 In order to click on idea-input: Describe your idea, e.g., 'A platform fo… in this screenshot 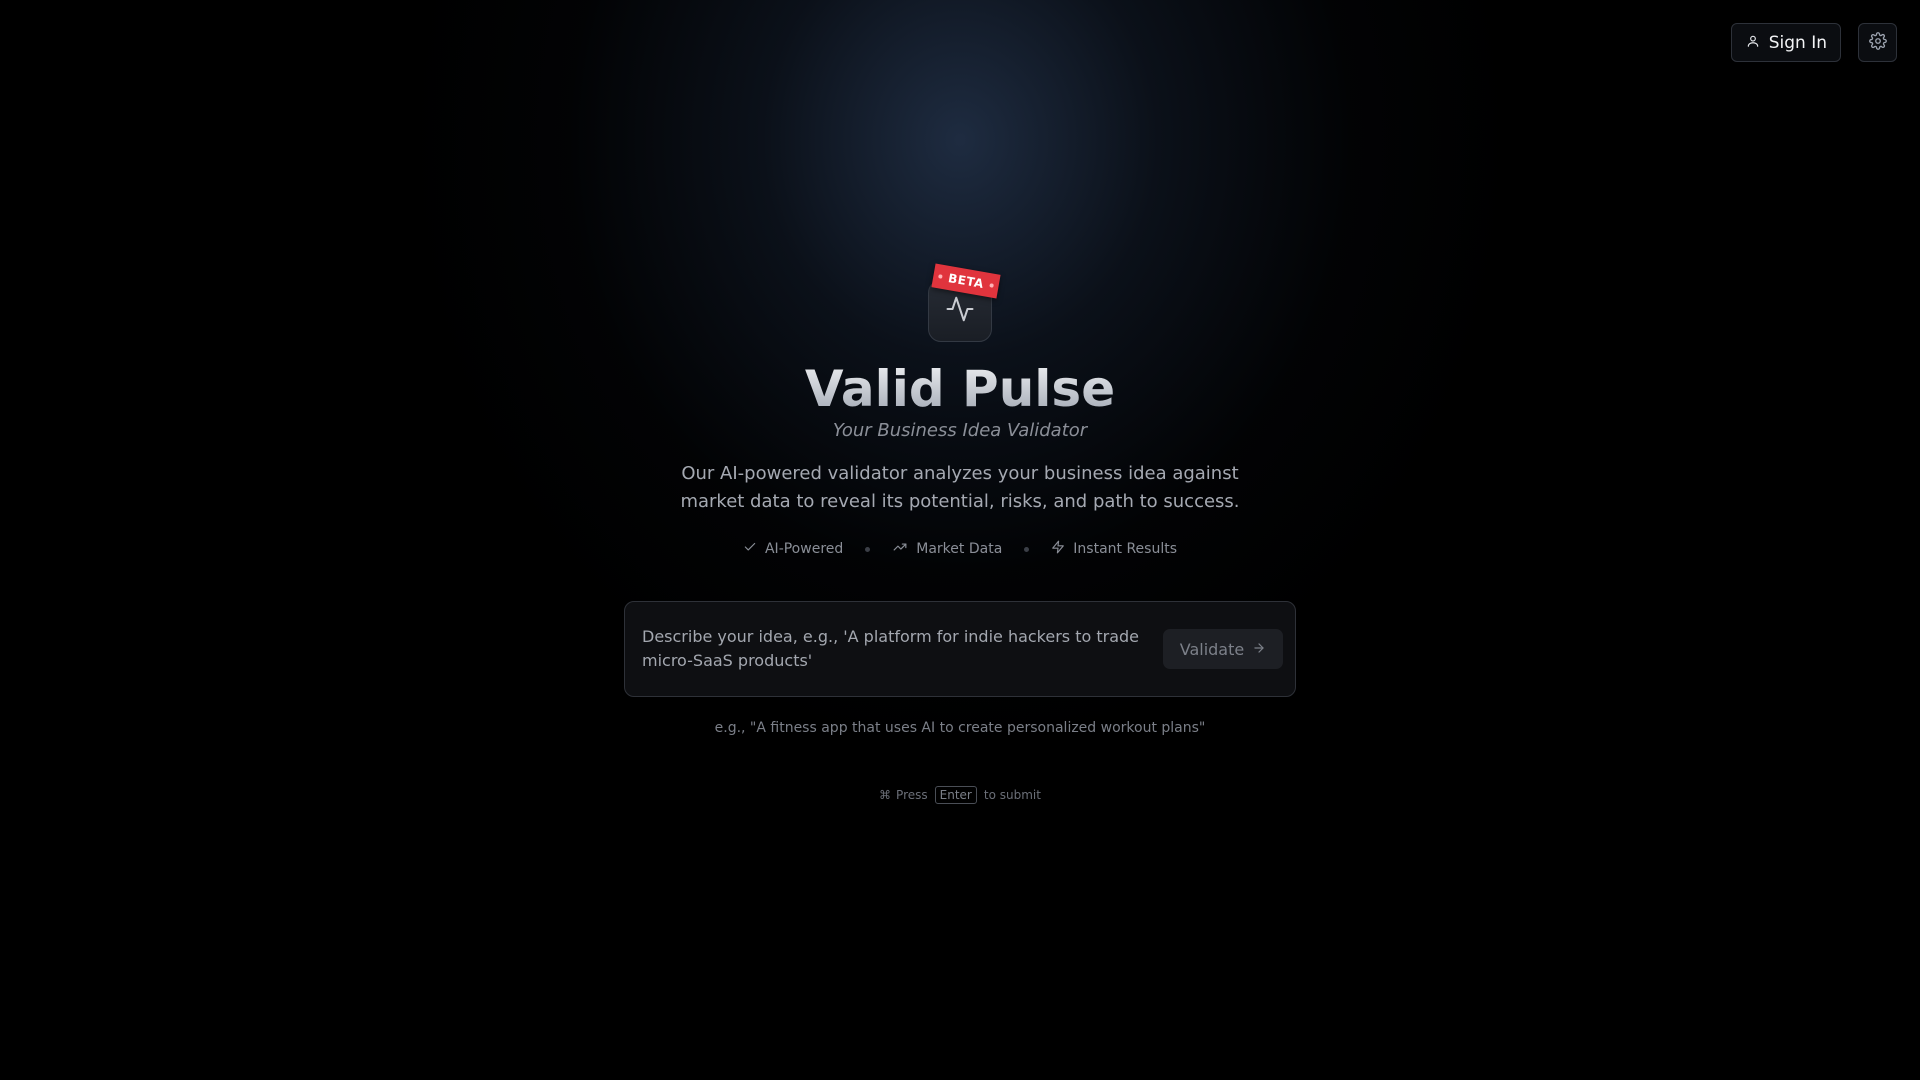, I will do `click(902, 649)`.